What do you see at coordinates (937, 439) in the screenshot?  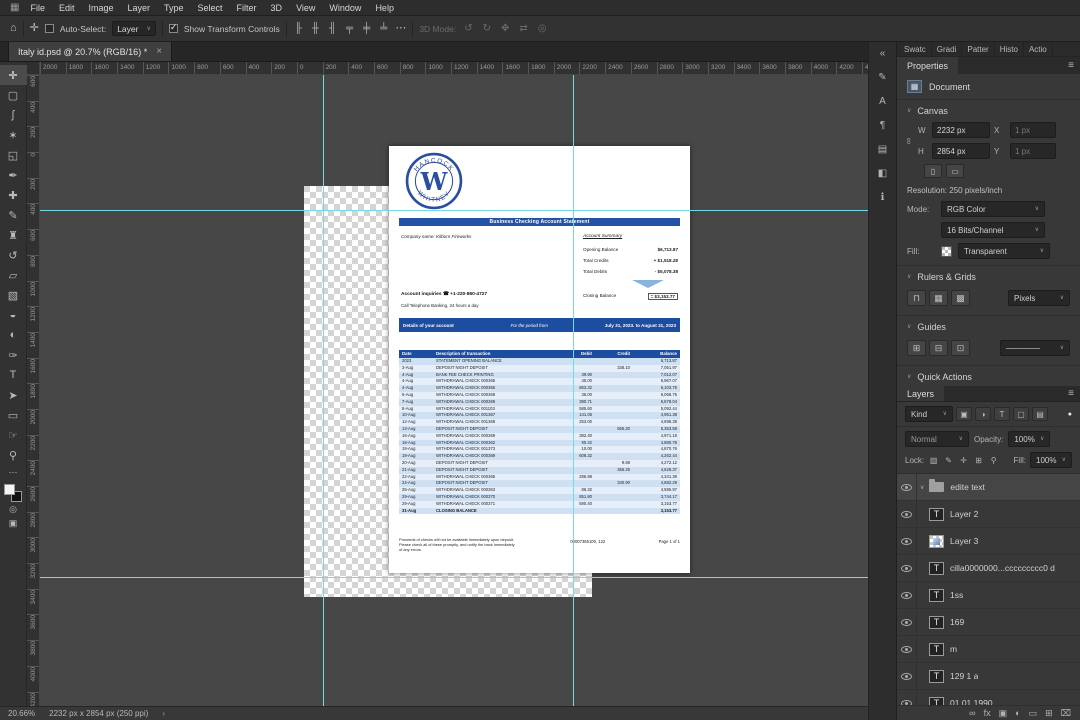 I see `blend-mode-dropdown: Normal ∨` at bounding box center [937, 439].